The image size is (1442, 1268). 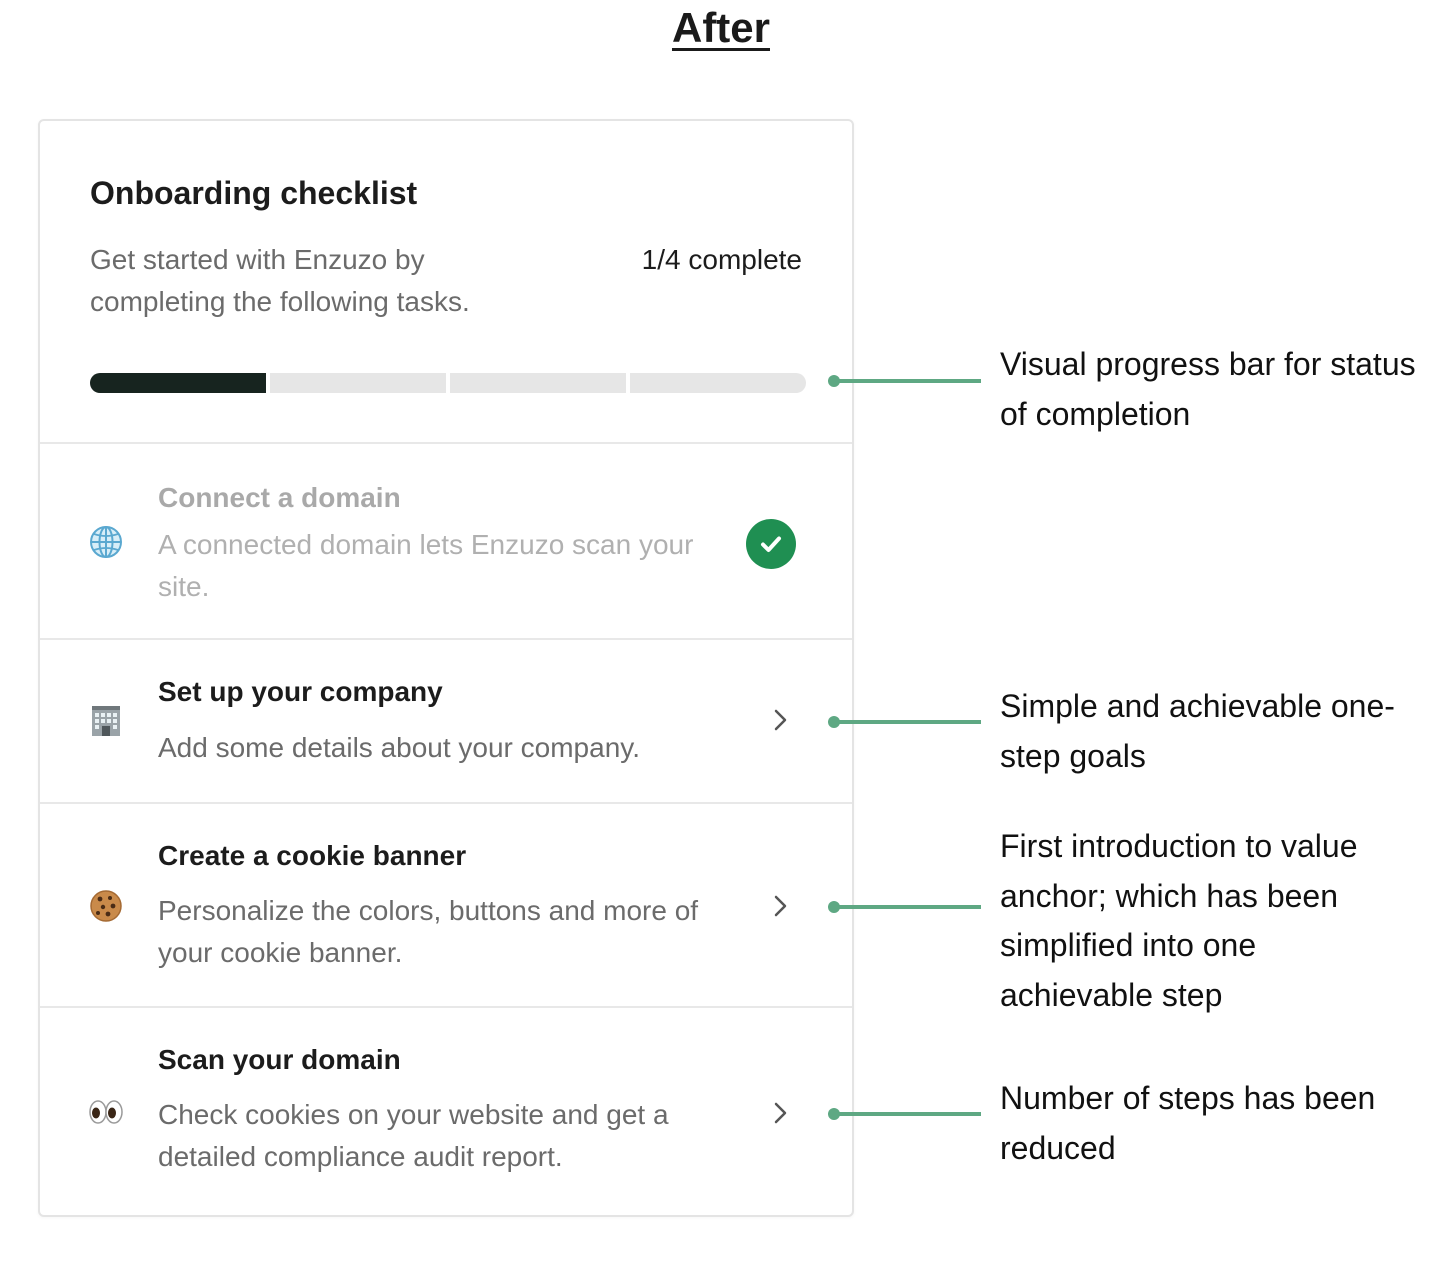 What do you see at coordinates (300, 691) in the screenshot?
I see `task-title: Set up your company` at bounding box center [300, 691].